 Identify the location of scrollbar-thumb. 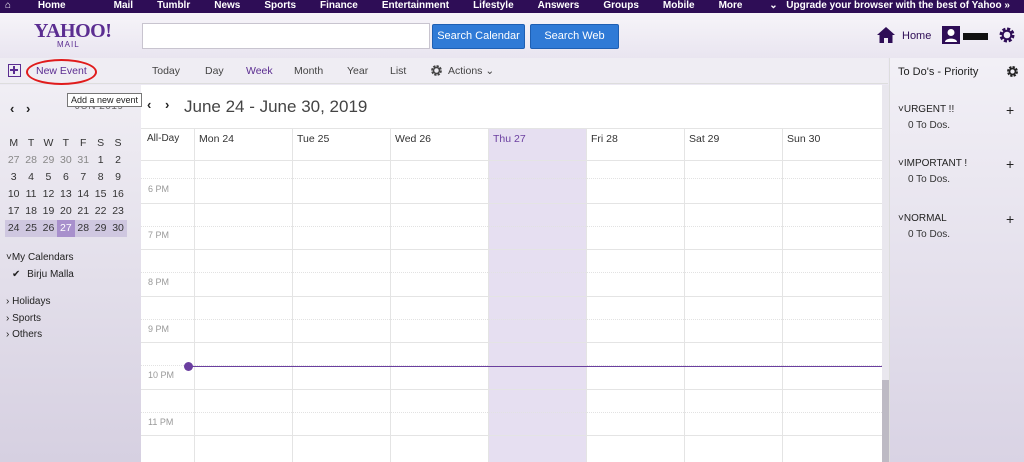
(885, 421).